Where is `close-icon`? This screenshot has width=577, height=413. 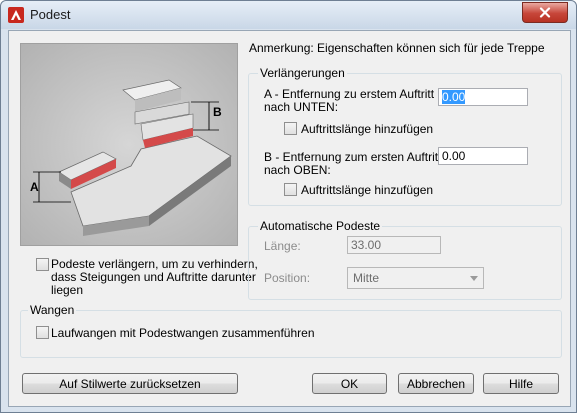
close-icon is located at coordinates (545, 12).